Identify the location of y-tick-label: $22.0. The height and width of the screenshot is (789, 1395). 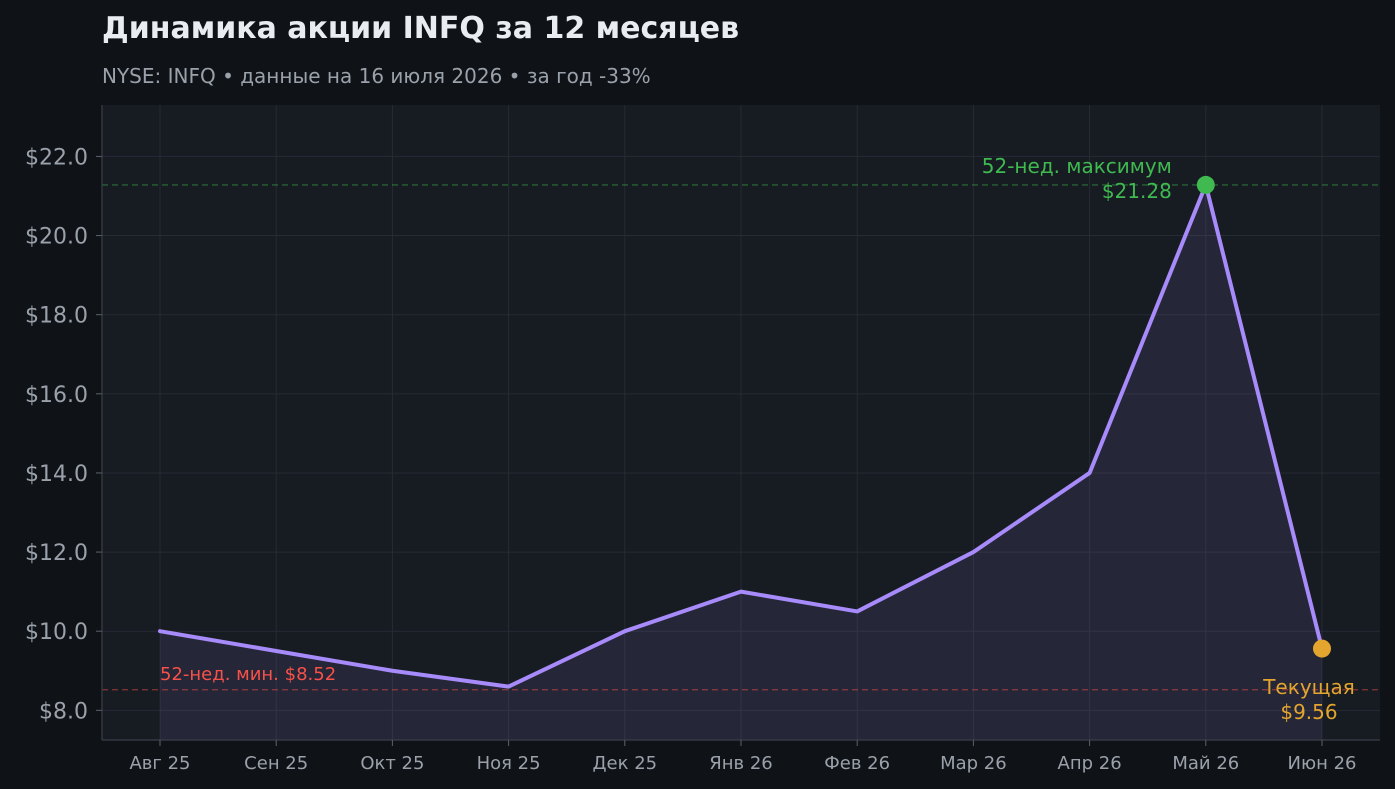
(56, 157).